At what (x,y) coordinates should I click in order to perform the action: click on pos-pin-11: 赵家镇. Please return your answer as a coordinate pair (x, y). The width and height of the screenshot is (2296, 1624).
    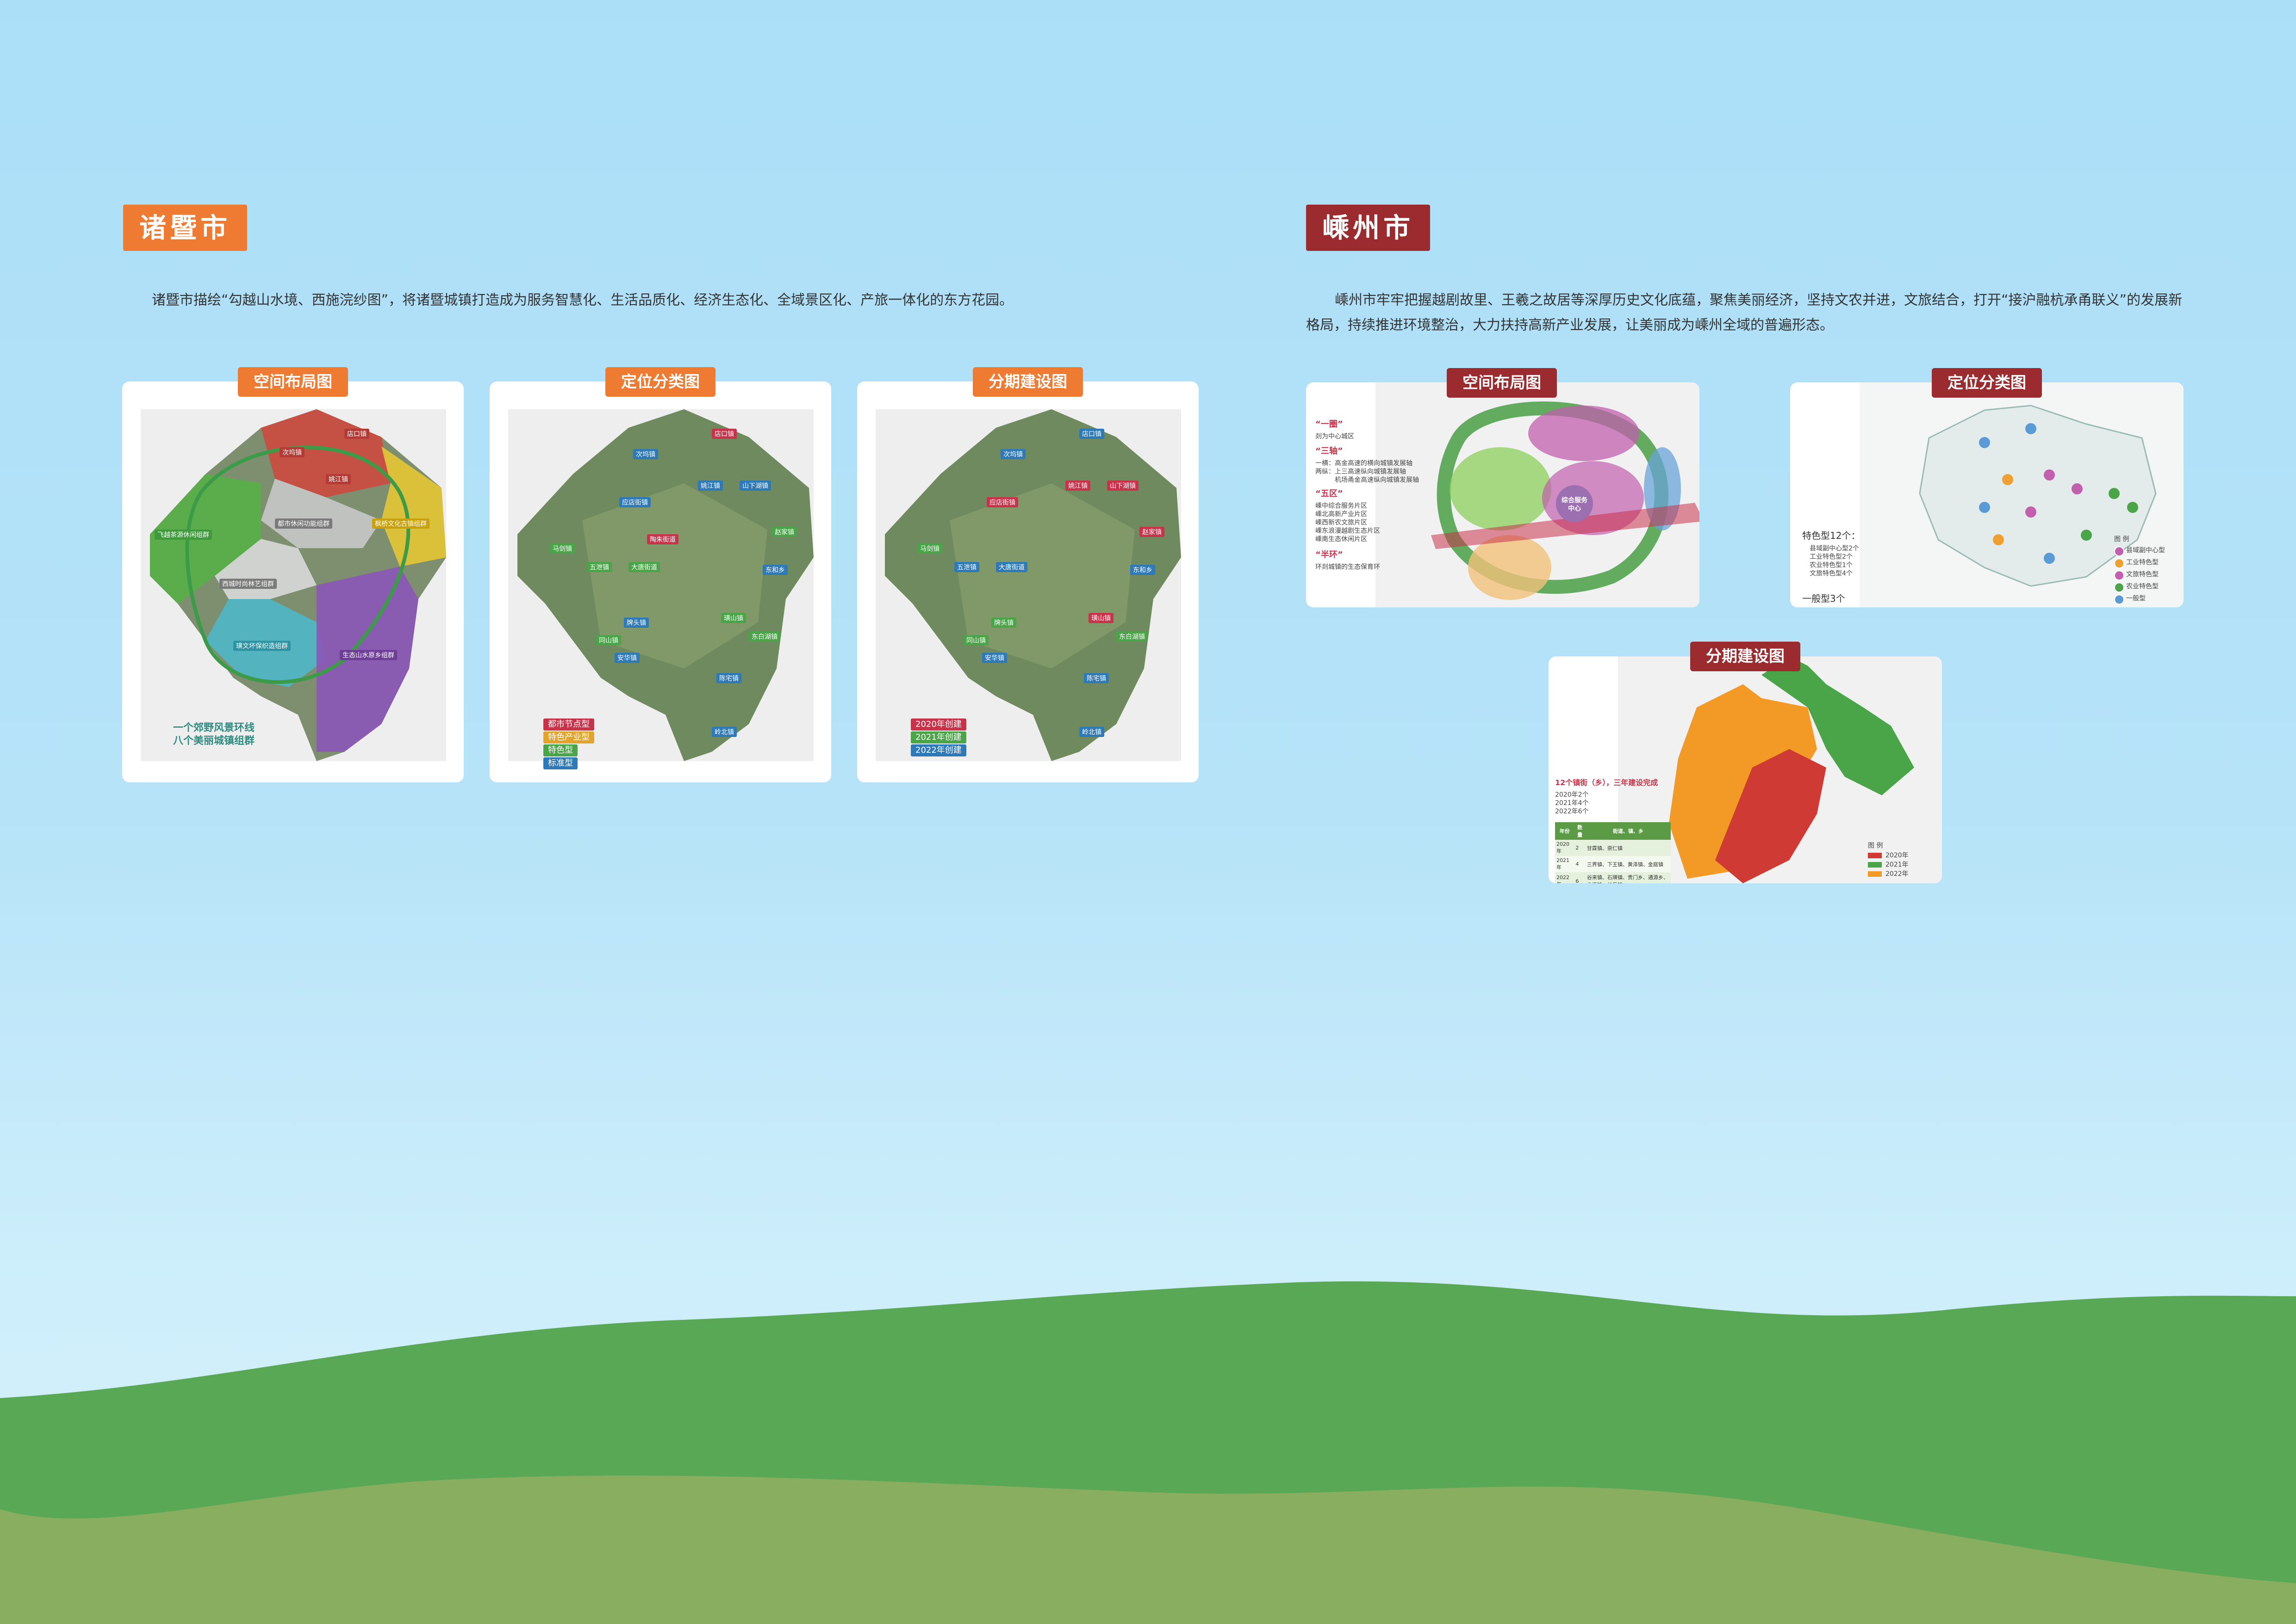
    Looking at the image, I should click on (784, 532).